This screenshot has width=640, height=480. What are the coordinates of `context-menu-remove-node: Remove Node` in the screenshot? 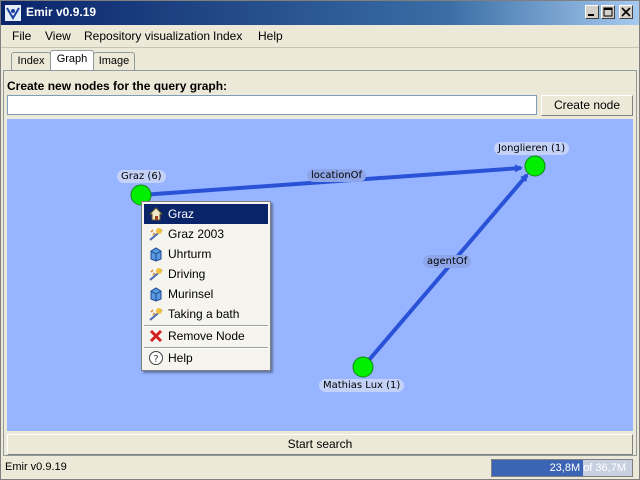 It's located at (206, 336).